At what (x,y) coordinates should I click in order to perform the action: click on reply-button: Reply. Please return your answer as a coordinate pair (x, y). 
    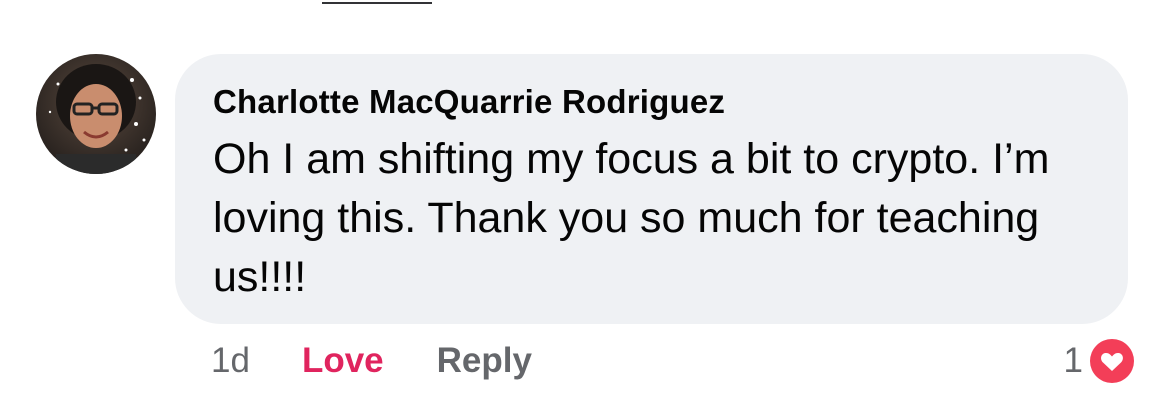
    Looking at the image, I should click on (484, 361).